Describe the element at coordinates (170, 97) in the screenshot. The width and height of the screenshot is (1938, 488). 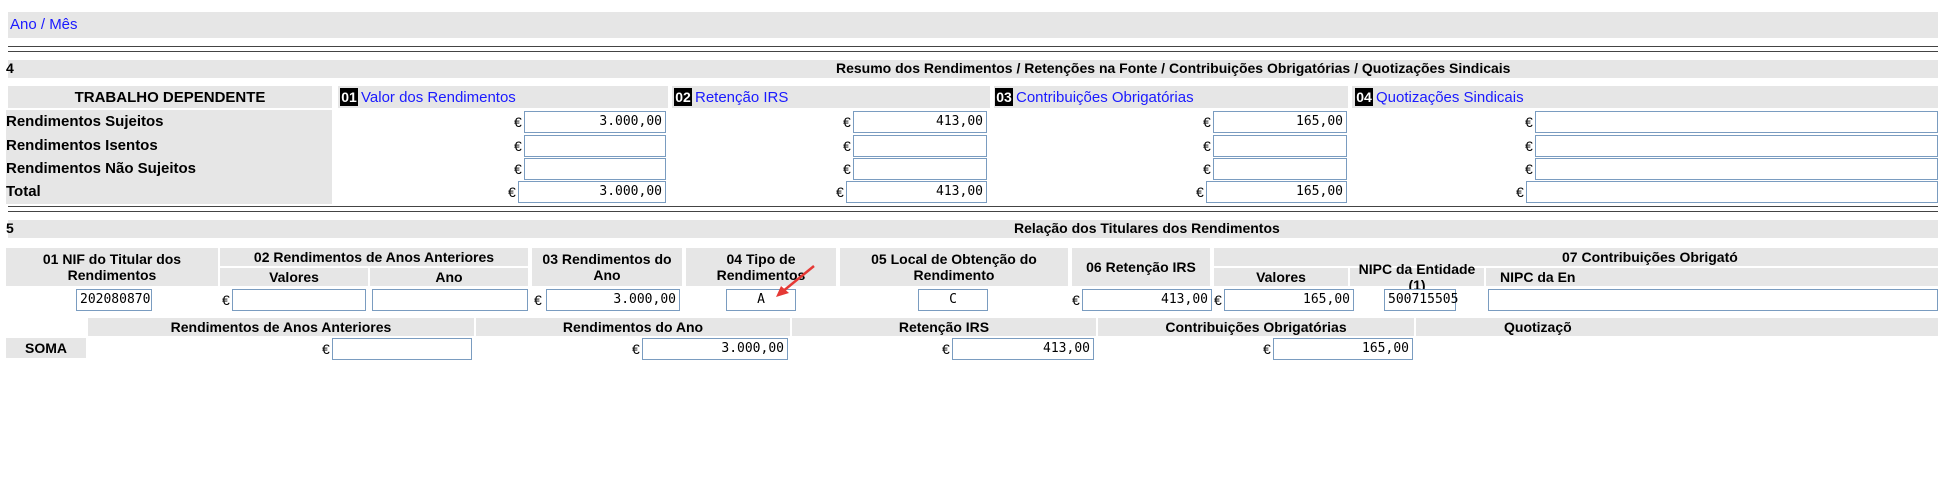
I see `trabalho-dependente-header: TRABALHO DEPENDENTE` at that location.